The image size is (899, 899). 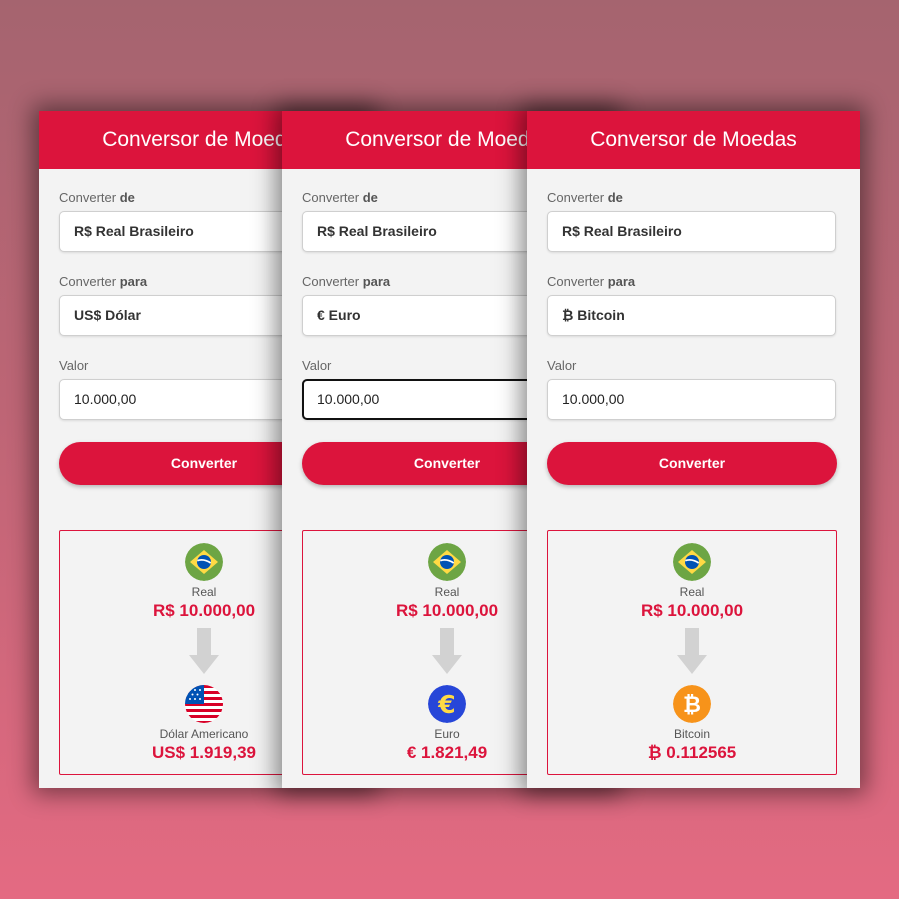 I want to click on from-currency-select: R$ Real Brasileiro, so click(x=691, y=231).